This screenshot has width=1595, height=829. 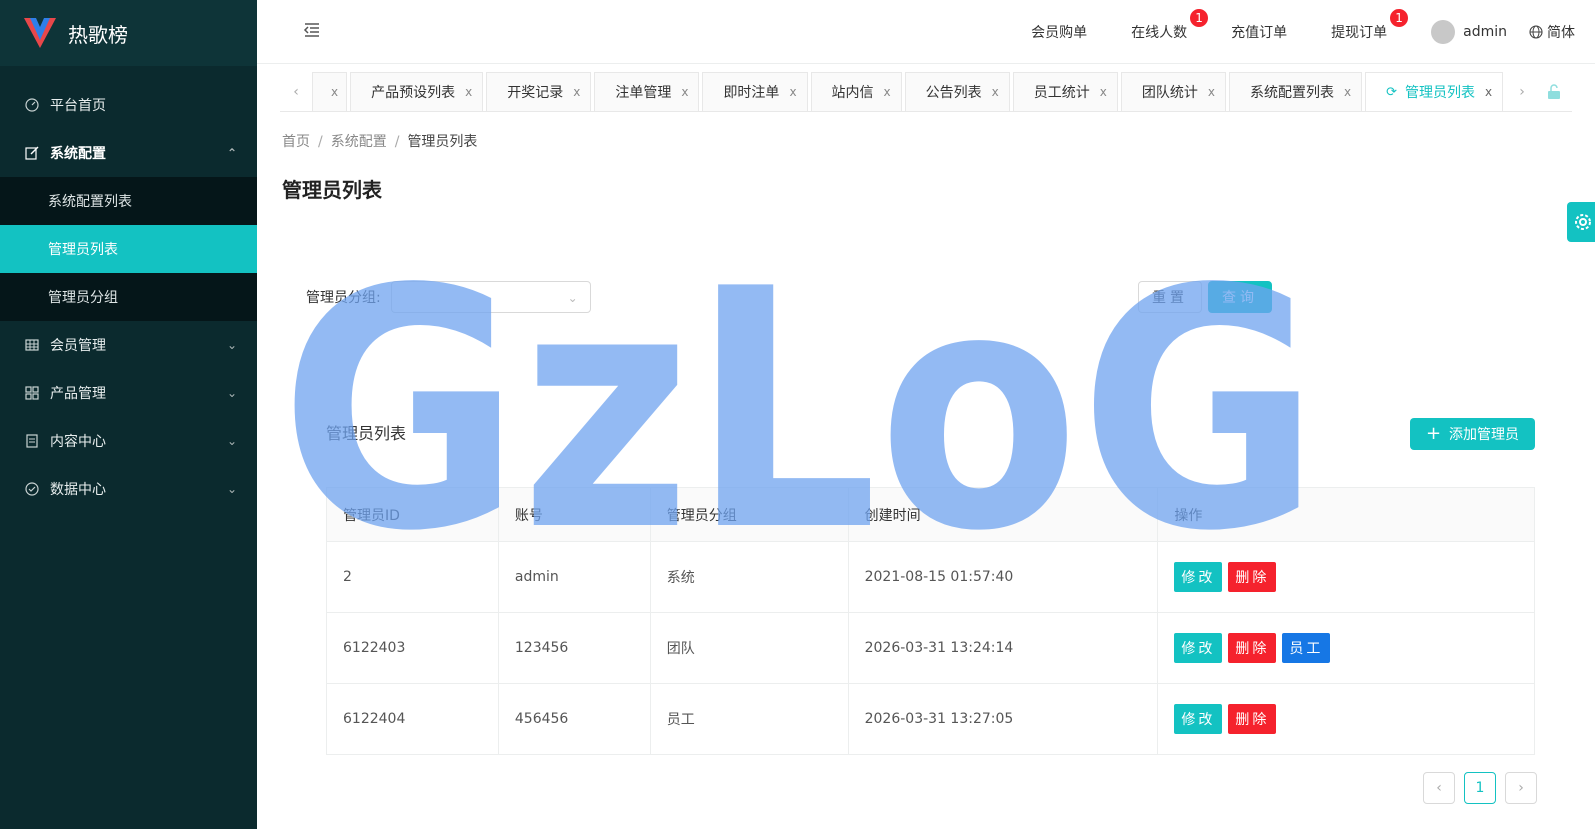 What do you see at coordinates (574, 577) in the screenshot?
I see `cell-account: admin` at bounding box center [574, 577].